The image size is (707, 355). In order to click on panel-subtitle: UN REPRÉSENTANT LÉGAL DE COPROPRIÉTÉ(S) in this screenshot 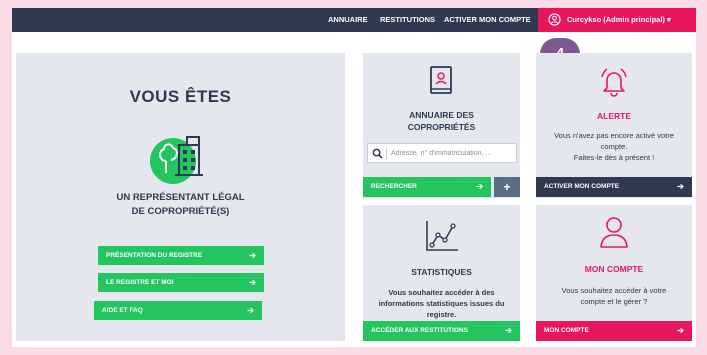, I will do `click(180, 205)`.